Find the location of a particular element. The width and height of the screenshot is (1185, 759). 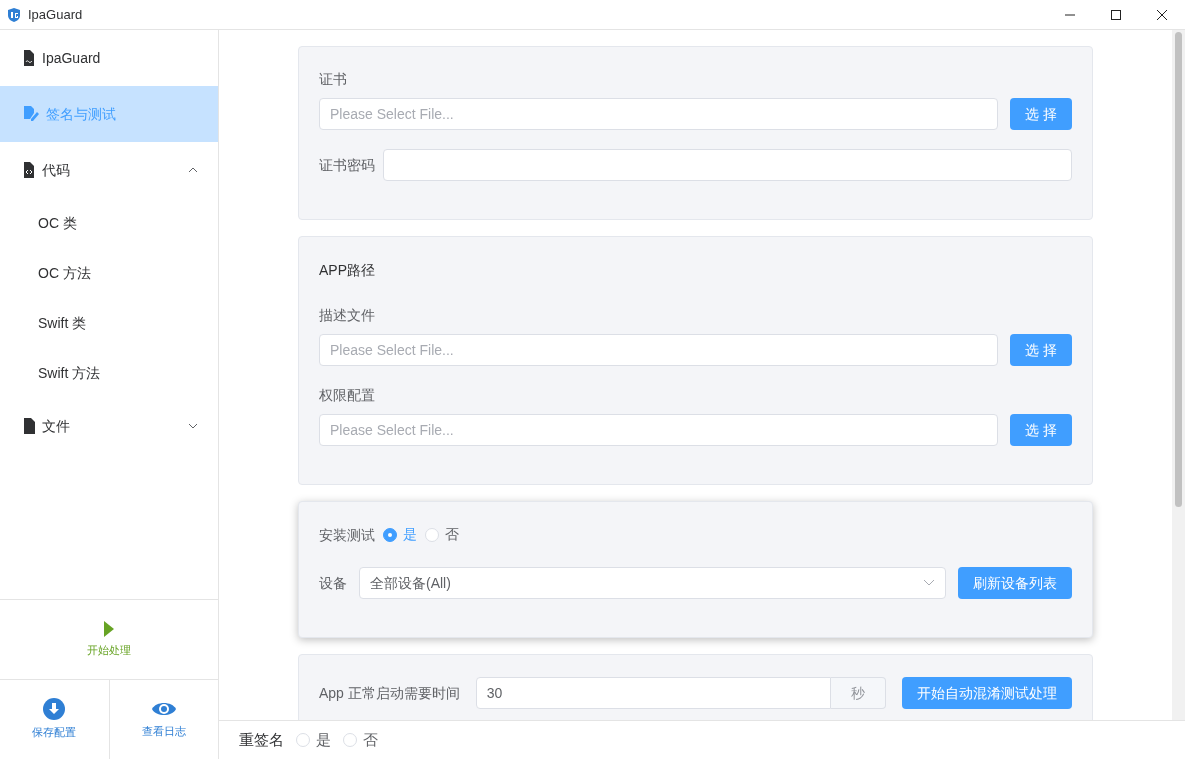

field-label: 权限配置 is located at coordinates (347, 395).